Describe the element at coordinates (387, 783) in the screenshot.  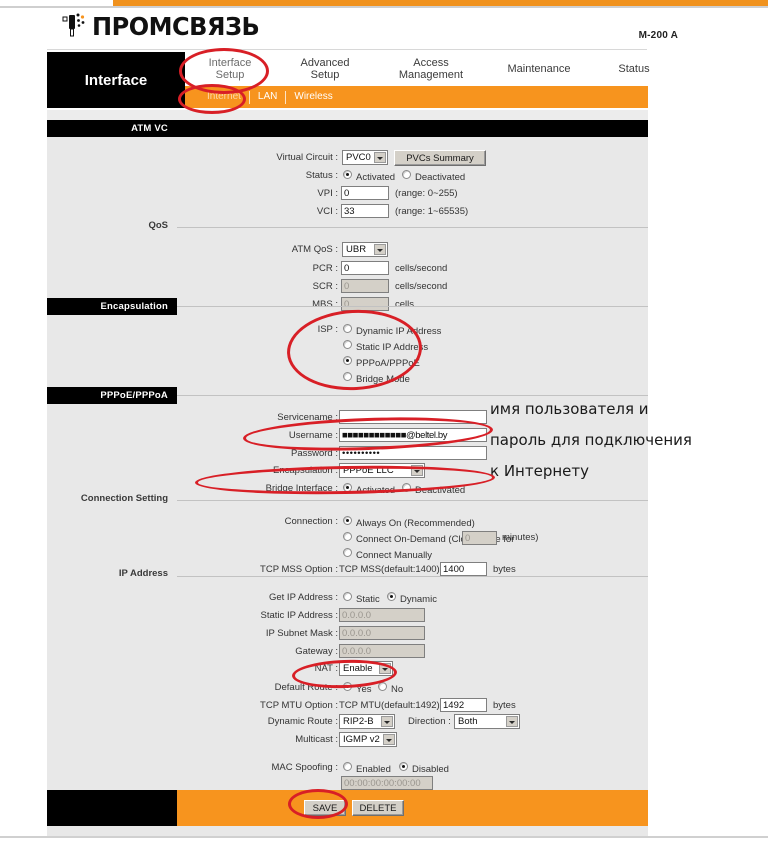
I see `mac-address-input: 00:00:00:00:00:00` at that location.